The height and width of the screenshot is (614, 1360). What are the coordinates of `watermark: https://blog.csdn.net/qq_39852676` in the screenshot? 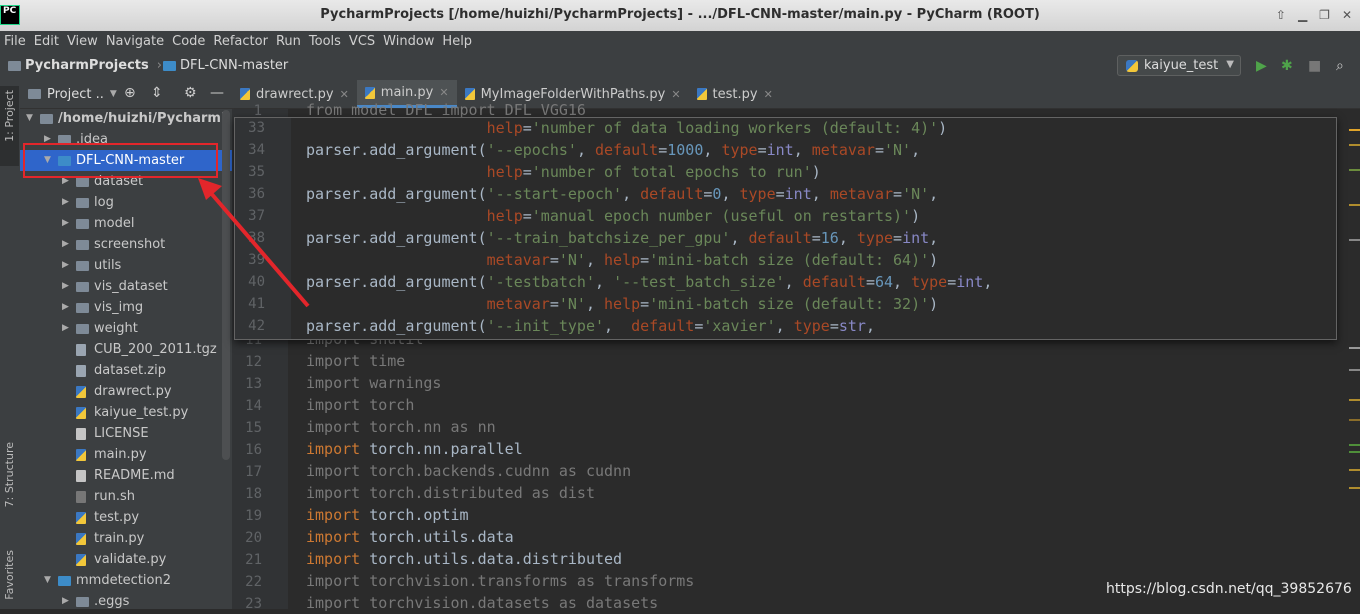 It's located at (1229, 589).